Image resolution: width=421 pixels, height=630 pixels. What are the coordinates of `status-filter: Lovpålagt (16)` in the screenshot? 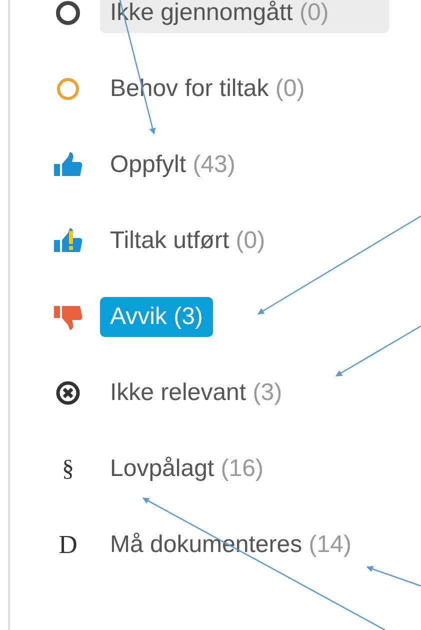 It's located at (187, 469).